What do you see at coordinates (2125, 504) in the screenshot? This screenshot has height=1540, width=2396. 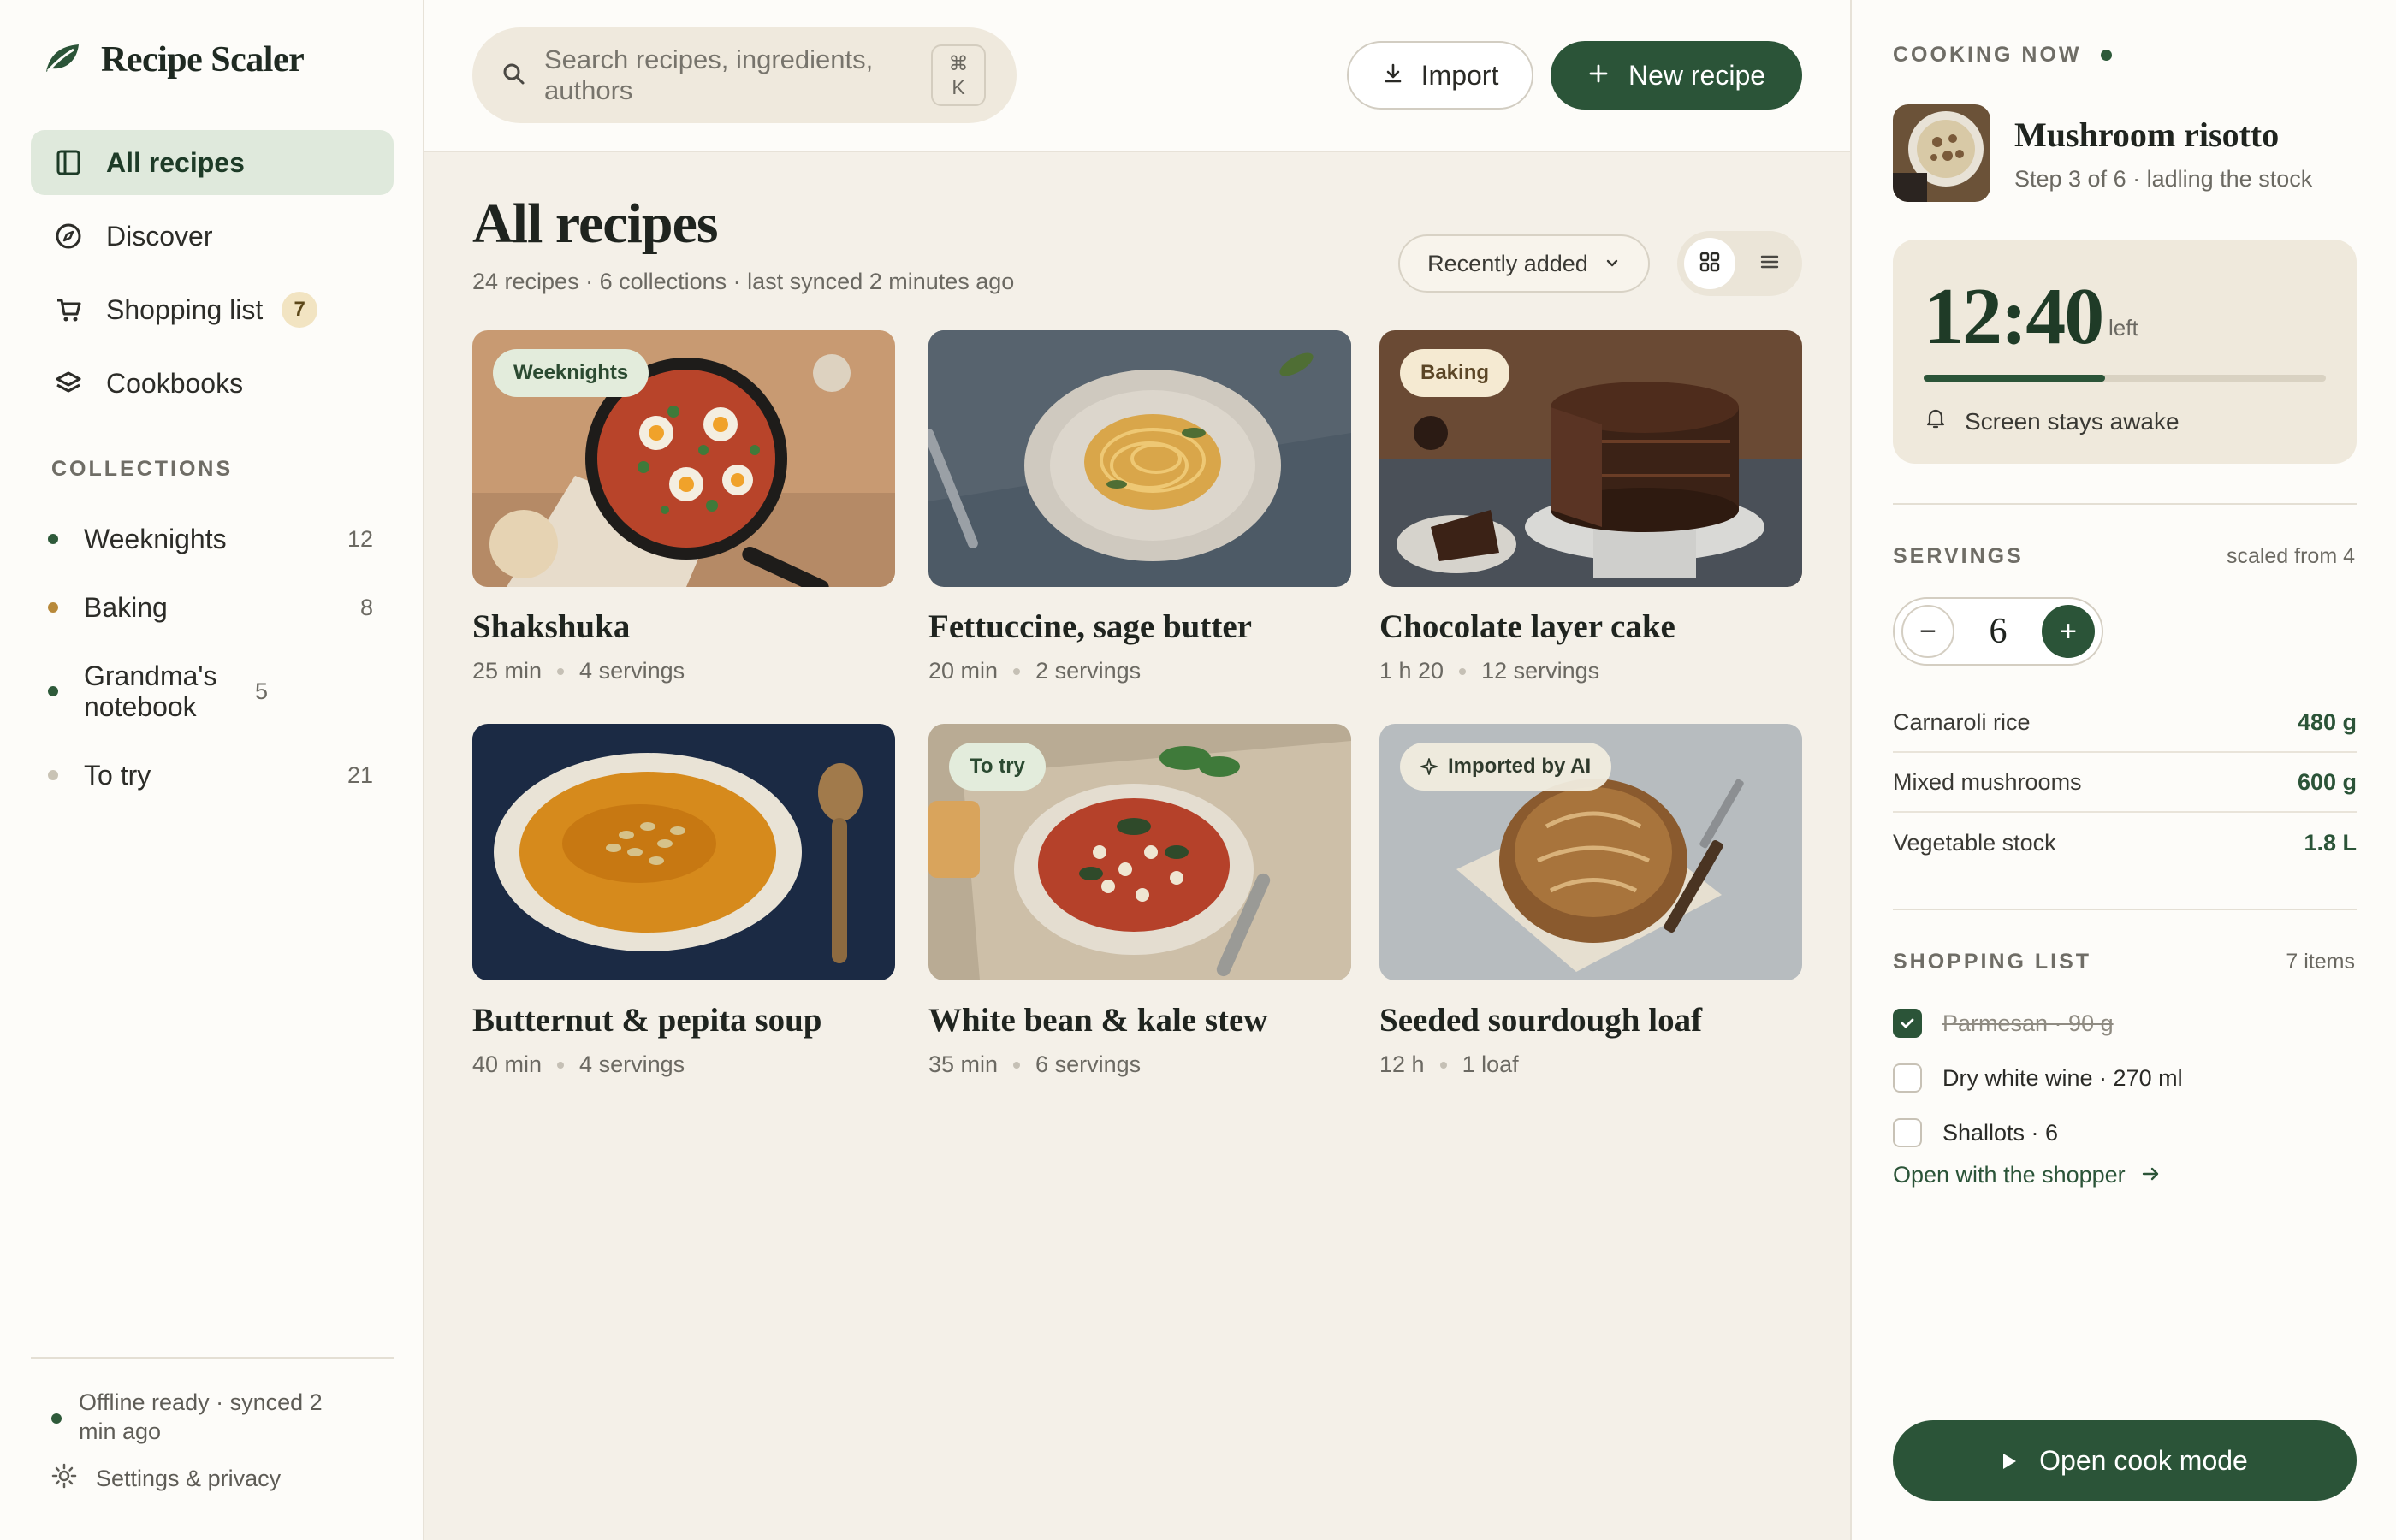 I see `panel-divider` at bounding box center [2125, 504].